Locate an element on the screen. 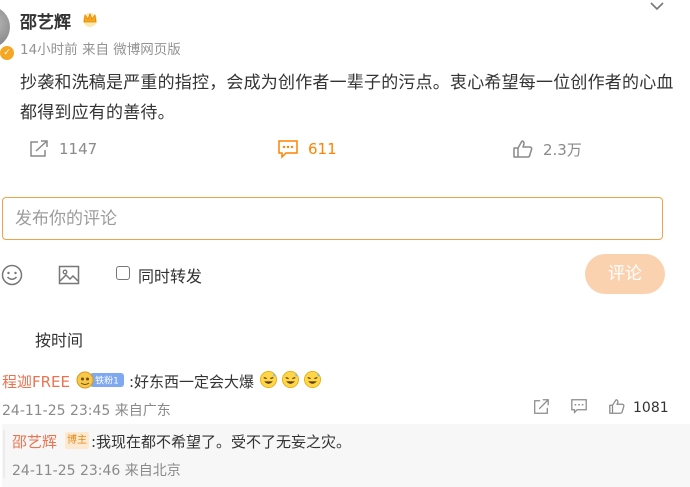  image-icon is located at coordinates (69, 275).